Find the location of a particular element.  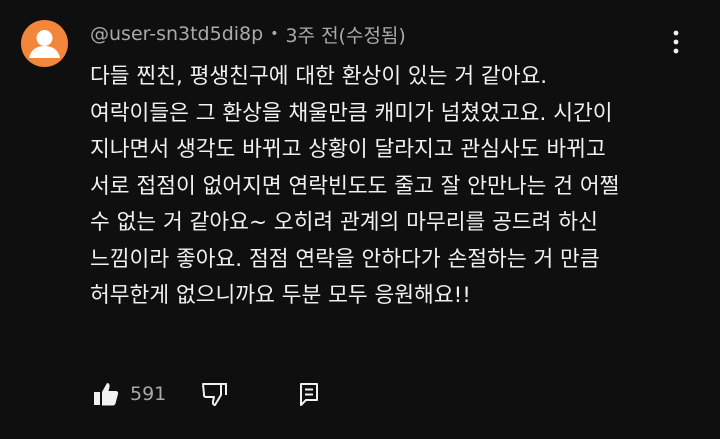

comment-header: @user-sn3td5di8p • 3주 전(수정됨) is located at coordinates (248, 34).